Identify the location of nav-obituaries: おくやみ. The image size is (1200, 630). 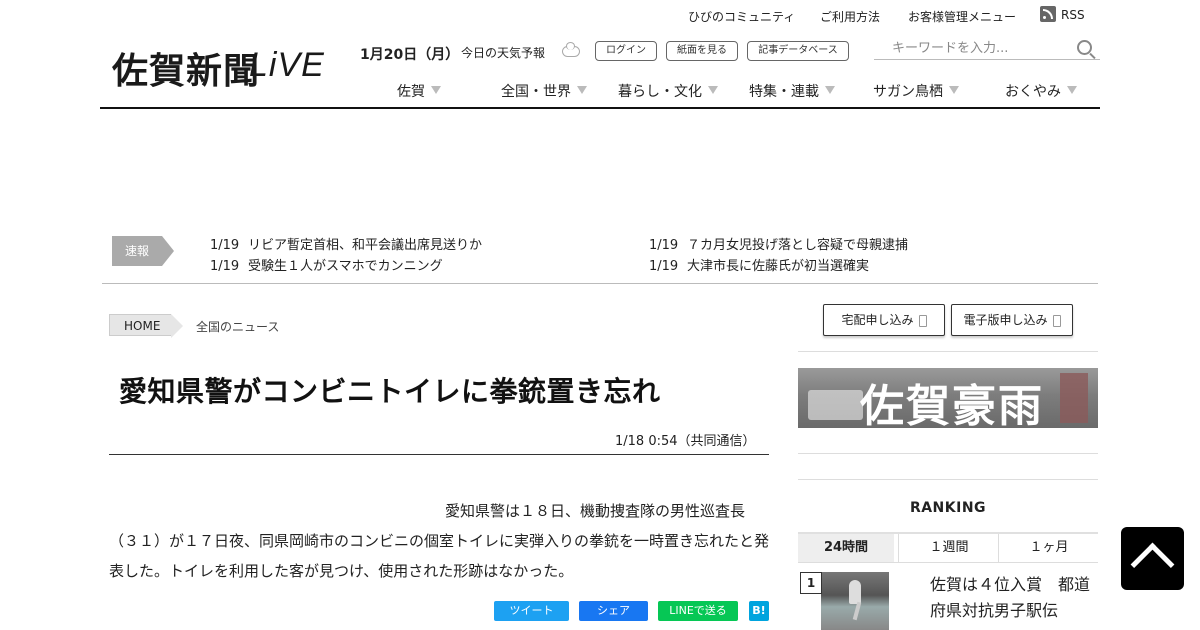
(1041, 91).